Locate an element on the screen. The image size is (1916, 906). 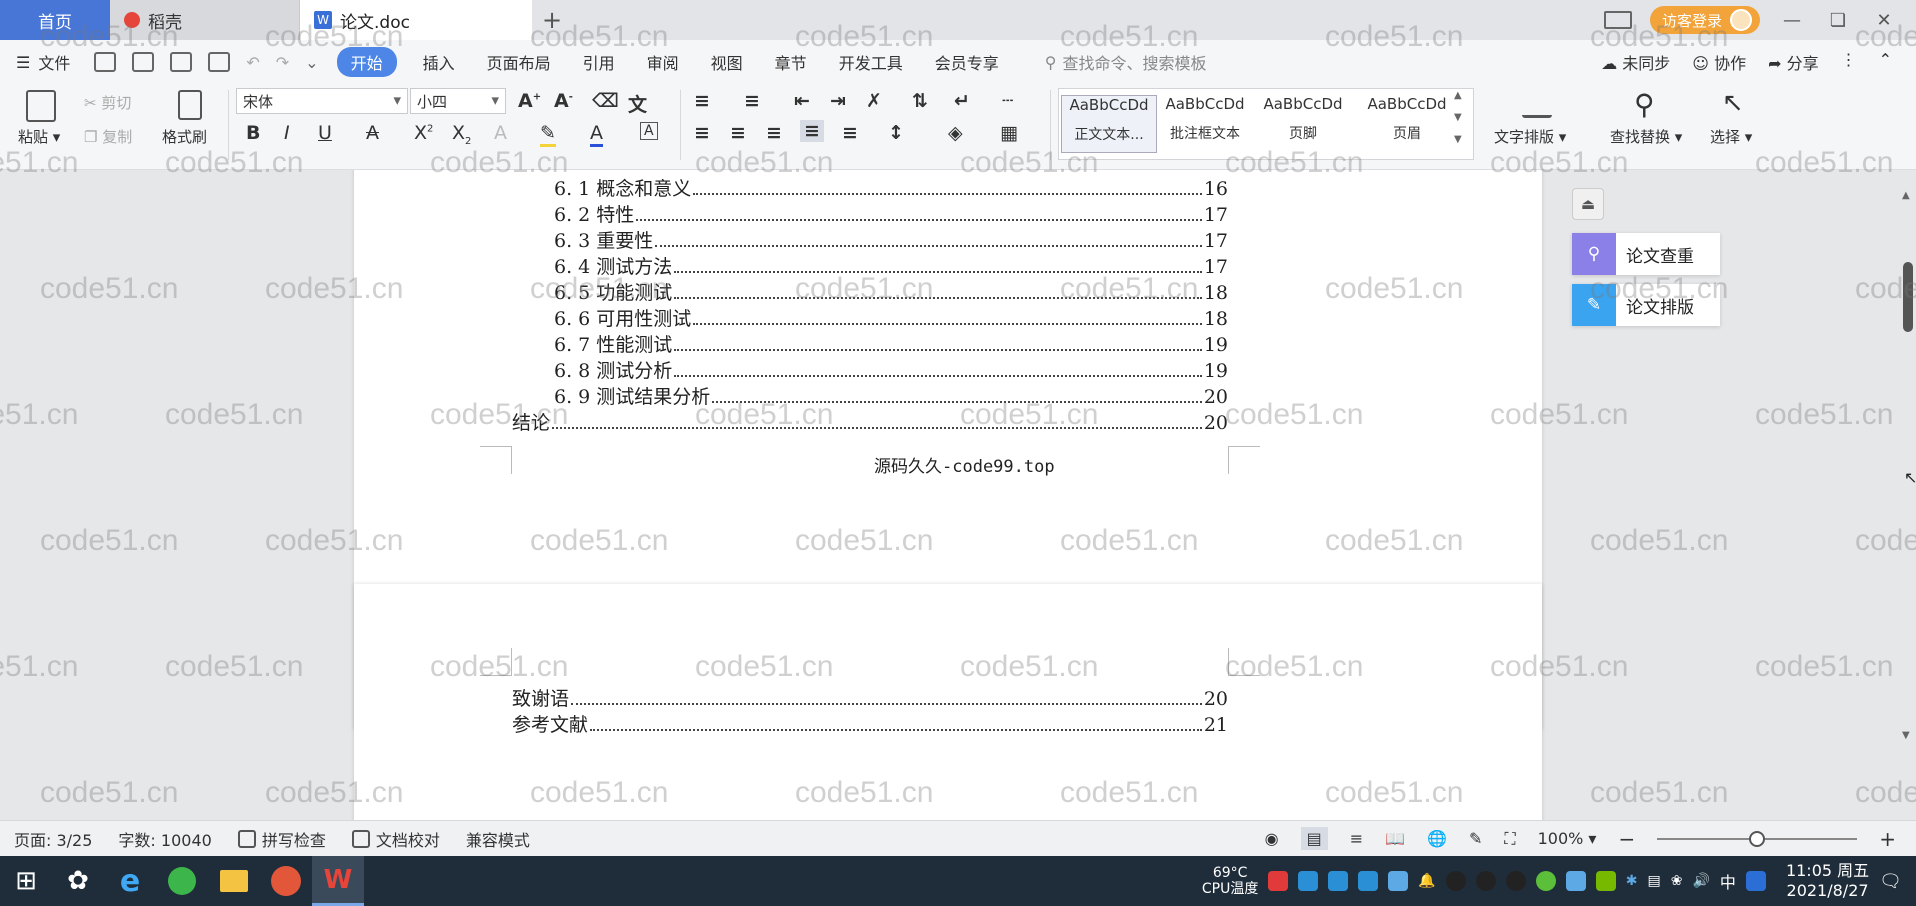
scroll-up-icon: ▲ is located at coordinates (1906, 195).